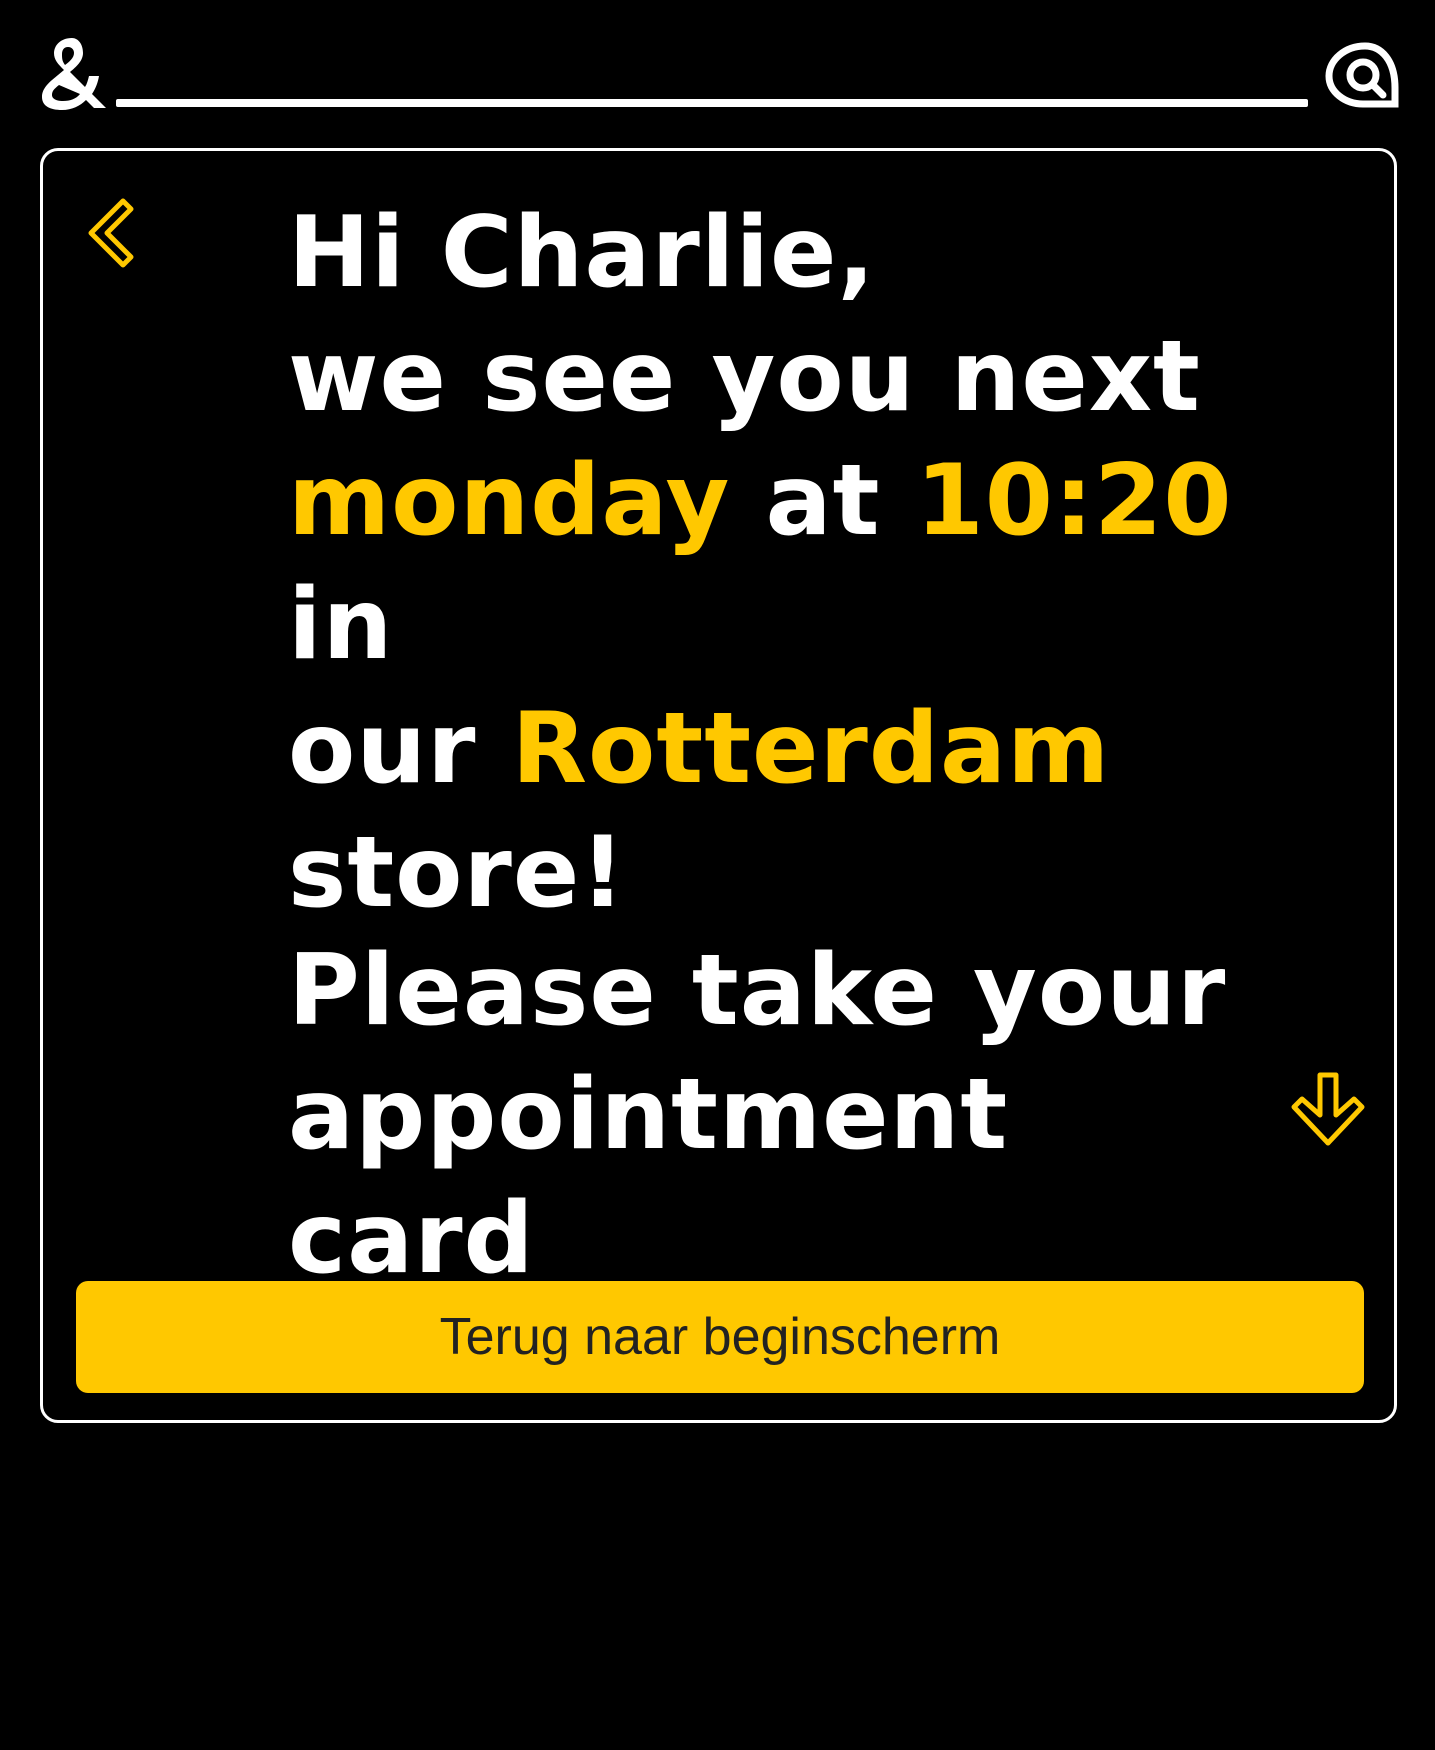  I want to click on instruction-text: Please take your appointment card, so click(788, 1115).